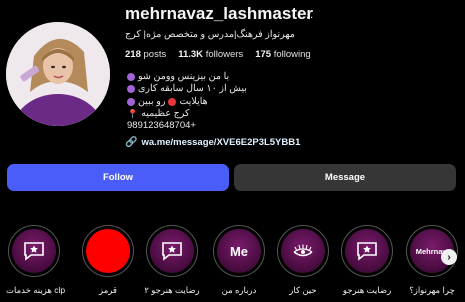  I want to click on chevron-right-icon: ›, so click(449, 257).